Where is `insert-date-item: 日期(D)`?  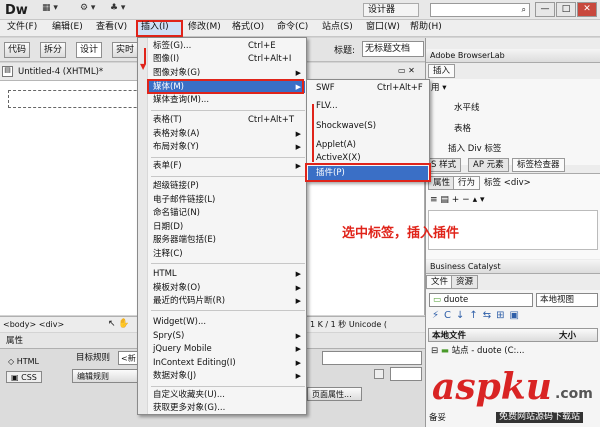
insert-date-item: 日期(D) is located at coordinates (168, 227).